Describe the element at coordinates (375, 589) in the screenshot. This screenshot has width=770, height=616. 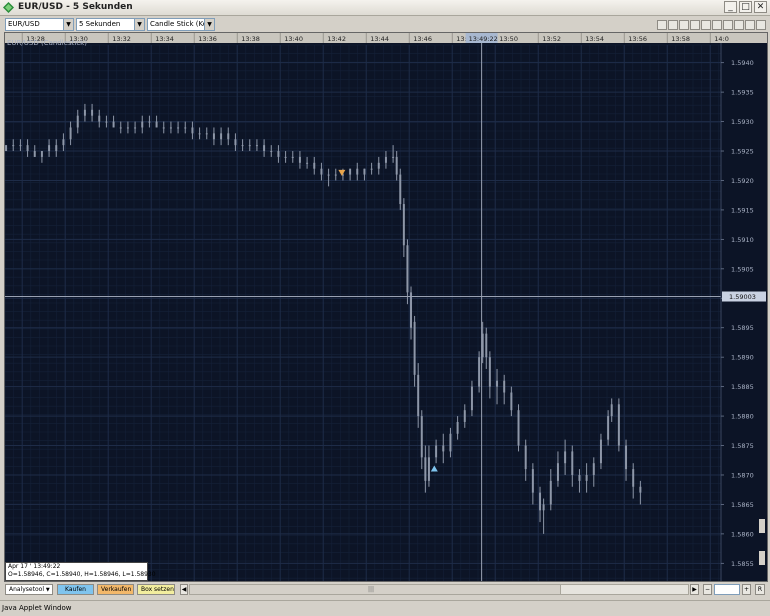
I see `scrollbar-thumb: |||` at that location.